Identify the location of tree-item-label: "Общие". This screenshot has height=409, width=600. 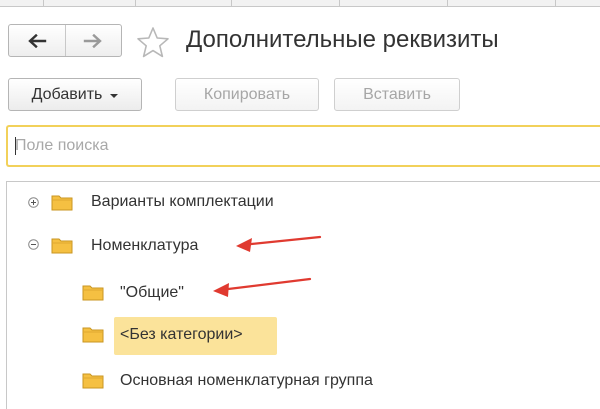
(152, 292).